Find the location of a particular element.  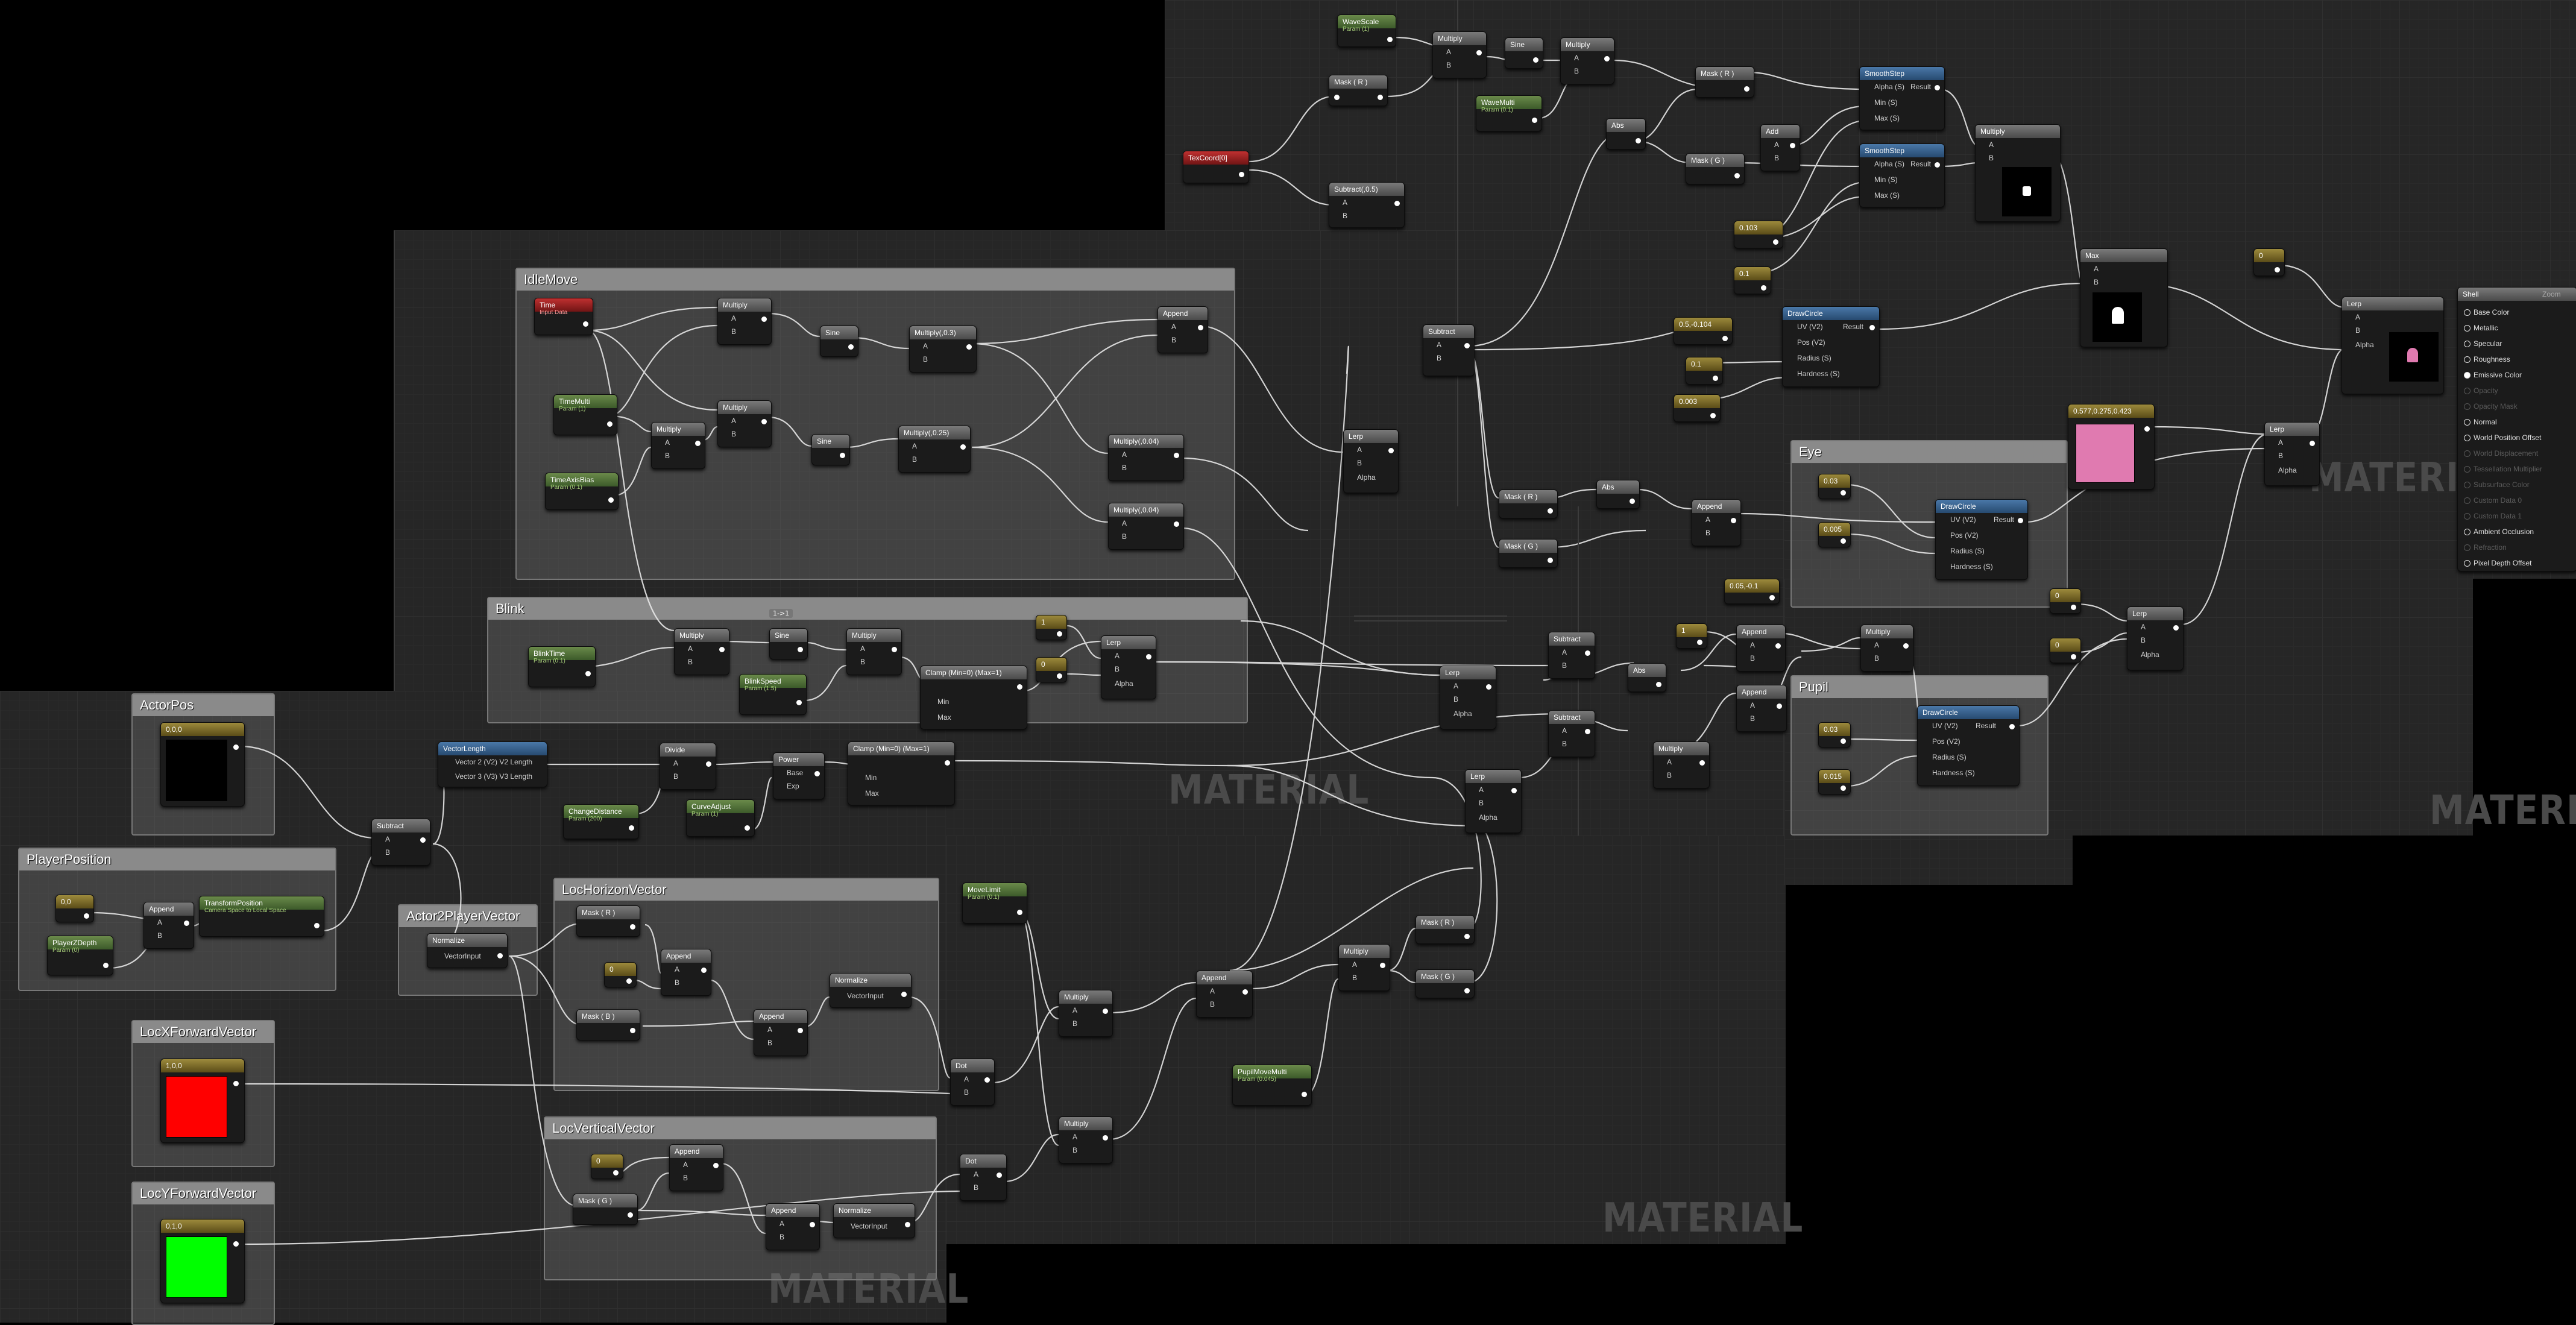

param-blink-time: BlinkTime Param (0.1) is located at coordinates (562, 666).